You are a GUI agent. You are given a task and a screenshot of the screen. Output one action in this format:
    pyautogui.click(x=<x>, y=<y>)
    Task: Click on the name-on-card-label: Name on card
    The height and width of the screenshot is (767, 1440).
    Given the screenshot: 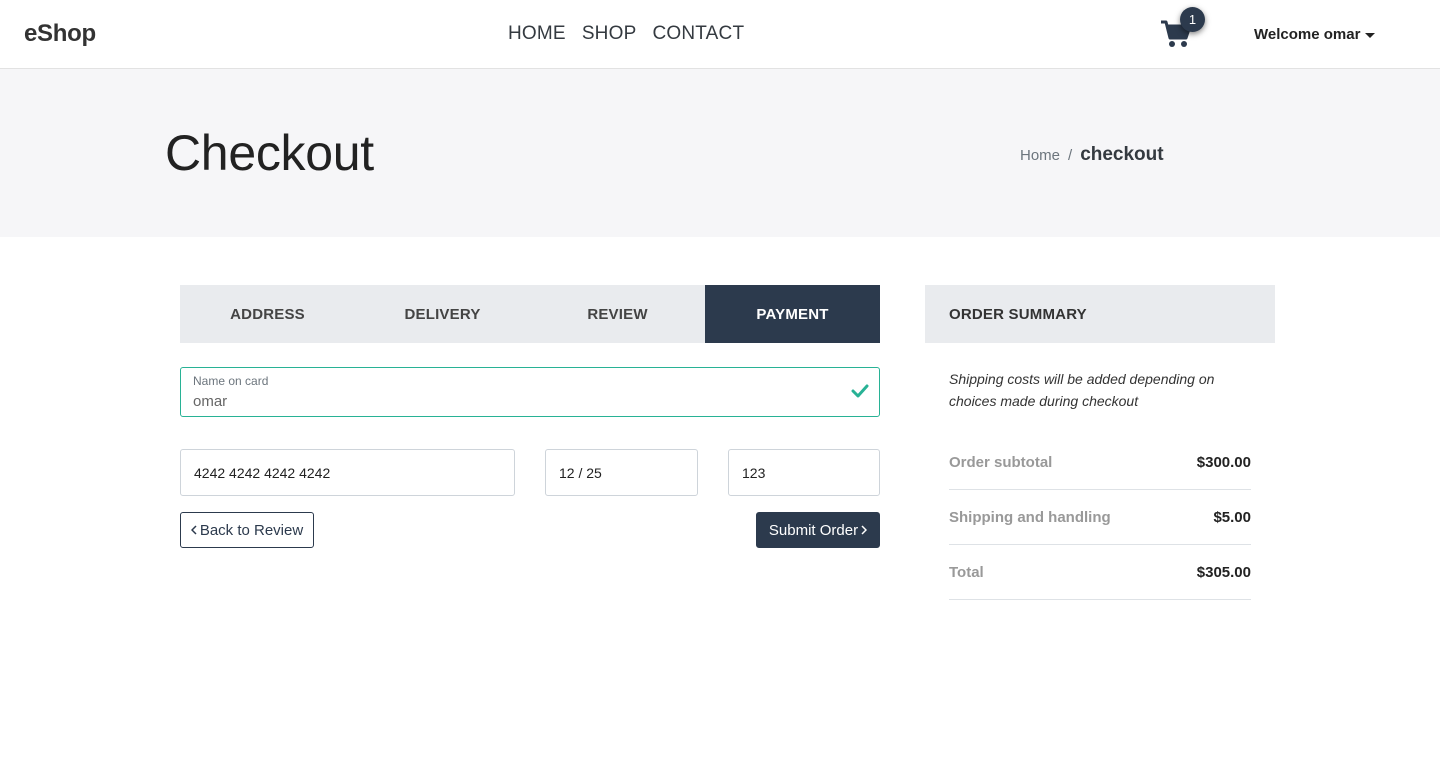 What is the action you would take?
    pyautogui.click(x=231, y=381)
    